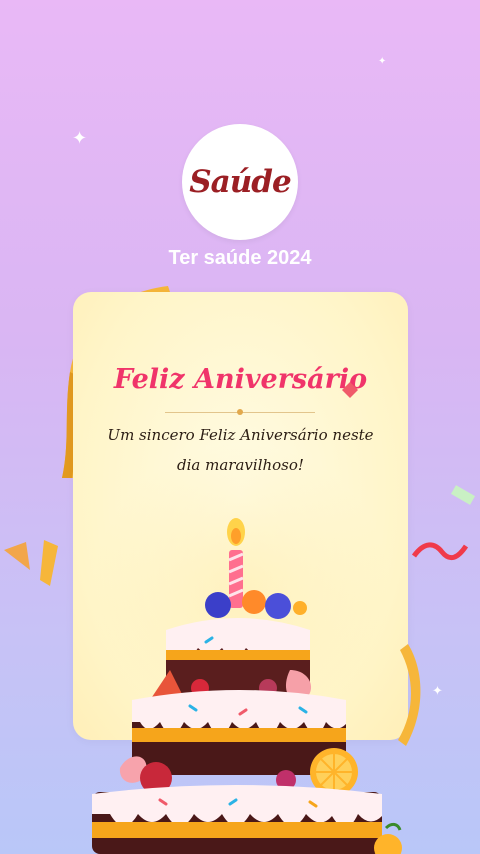 The width and height of the screenshot is (480, 854). I want to click on divider-dot, so click(240, 412).